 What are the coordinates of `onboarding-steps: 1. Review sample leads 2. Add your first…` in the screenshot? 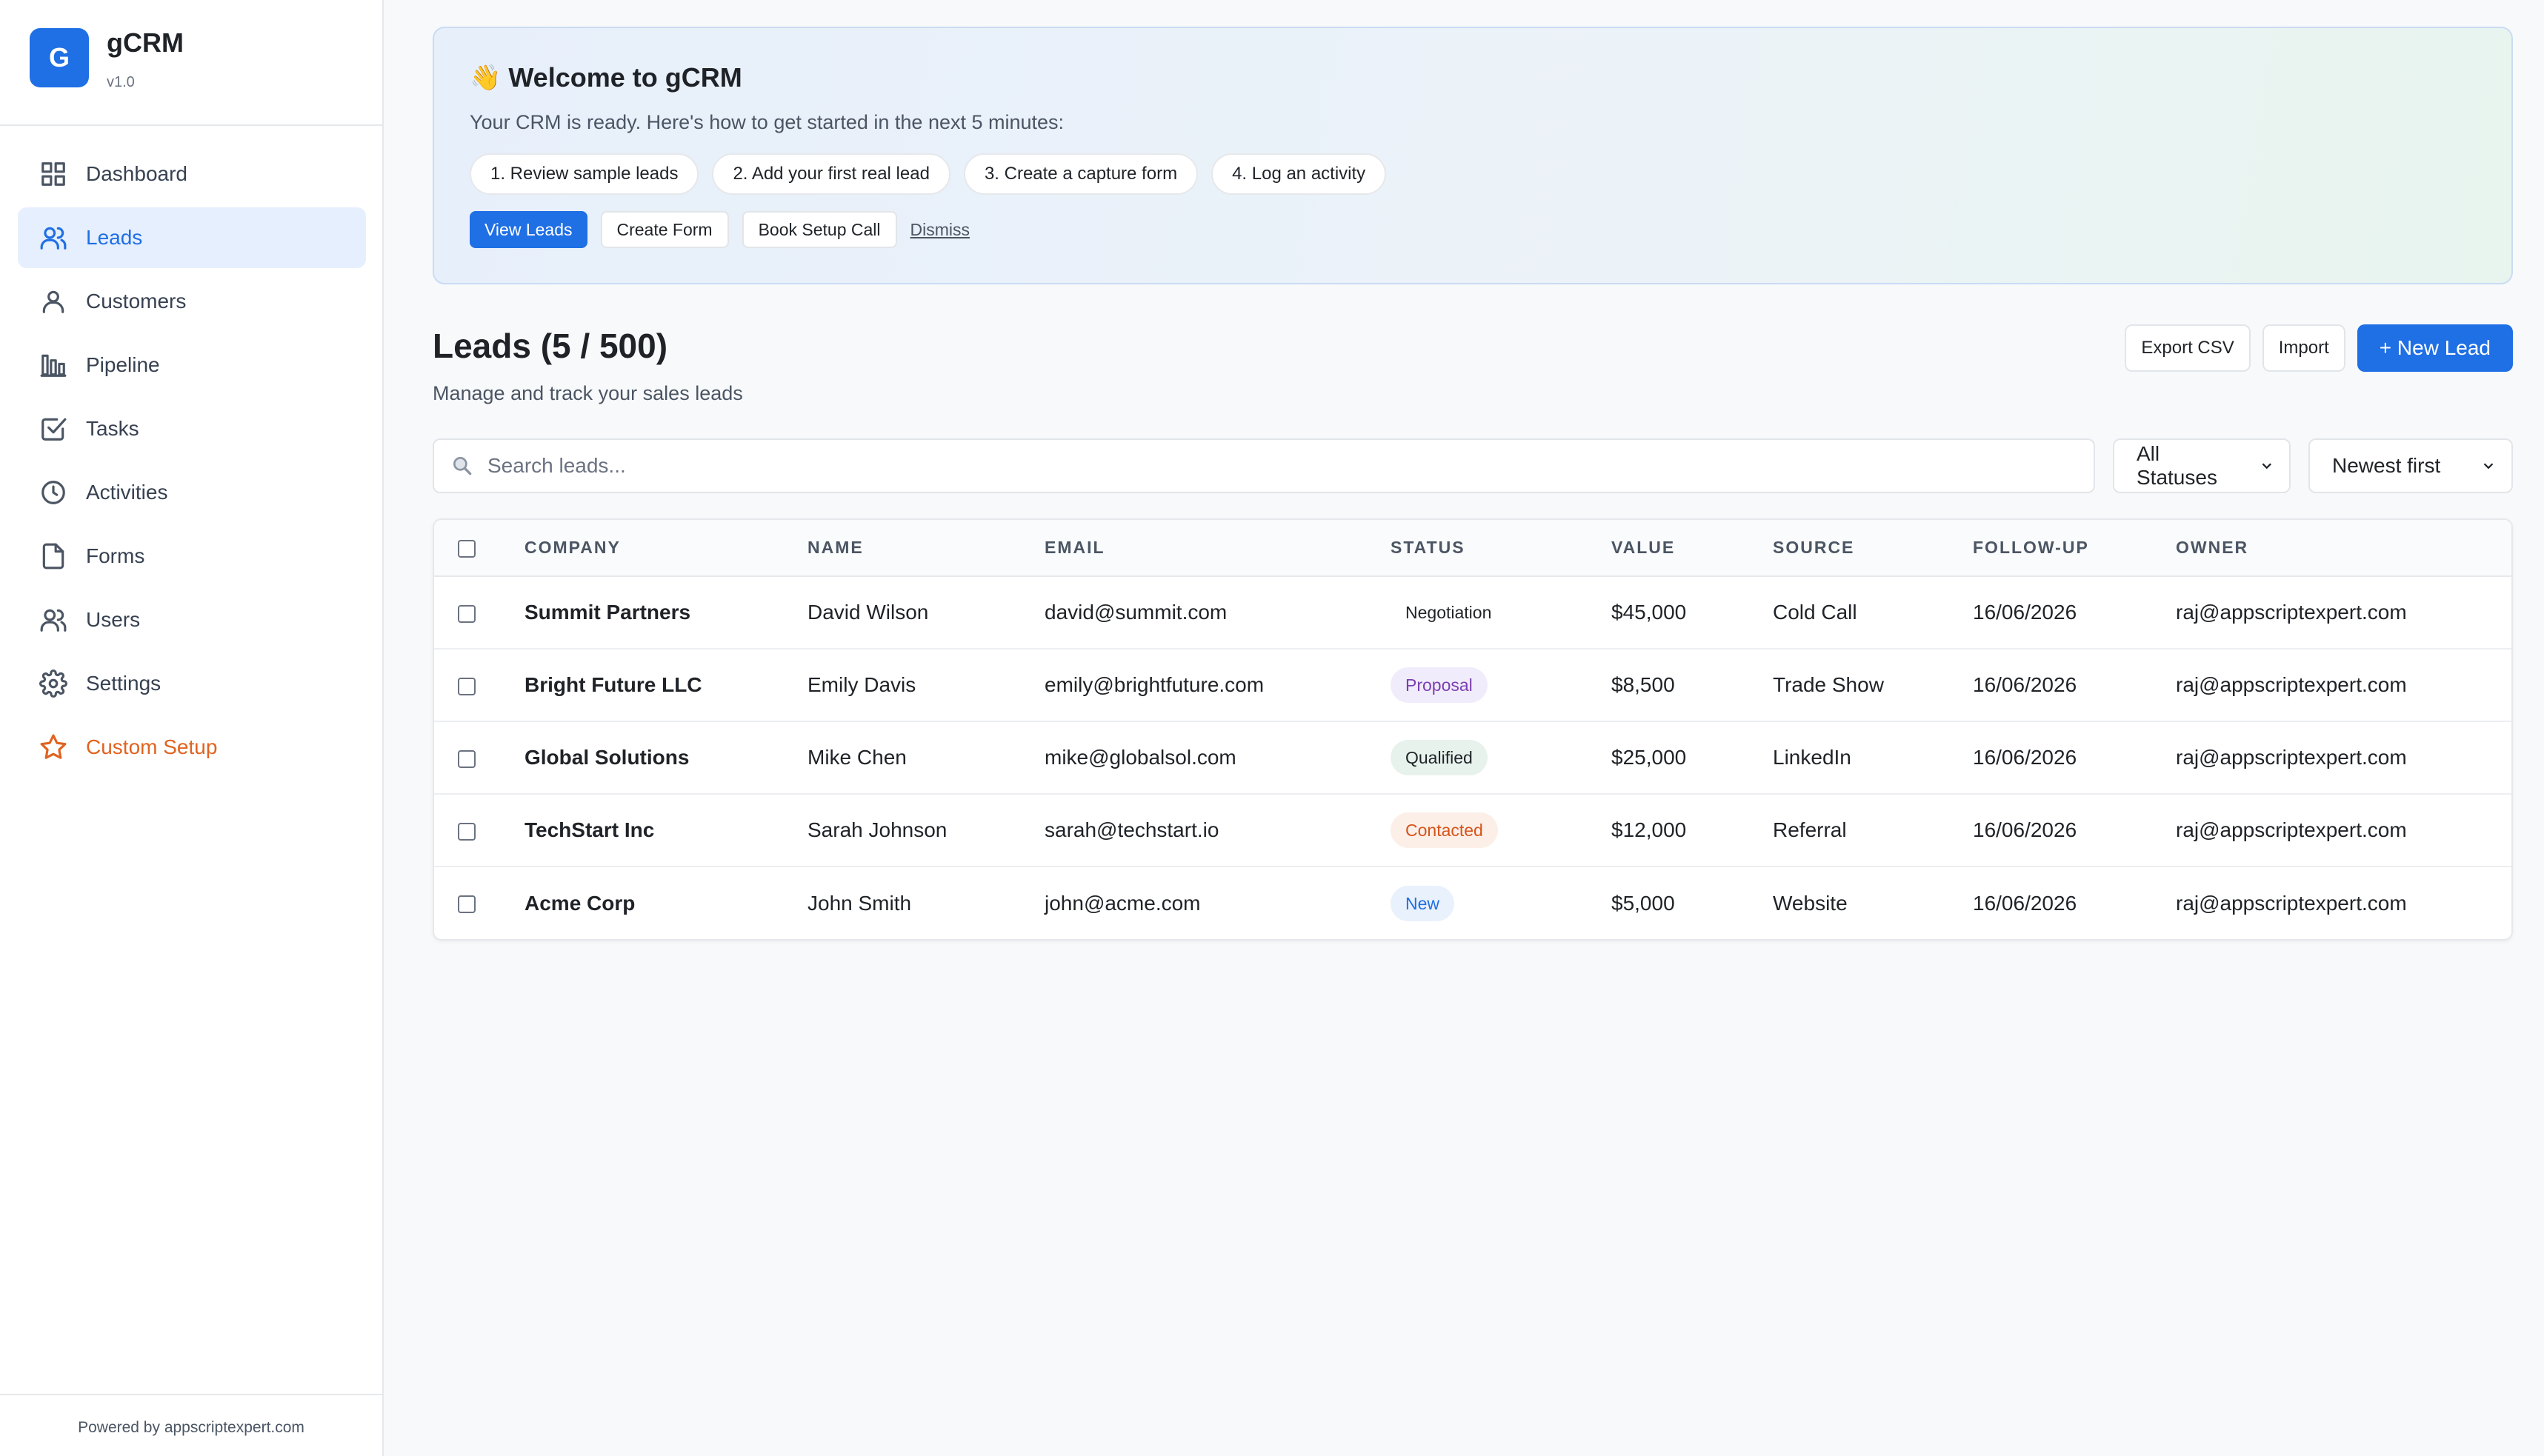 It's located at (1473, 174).